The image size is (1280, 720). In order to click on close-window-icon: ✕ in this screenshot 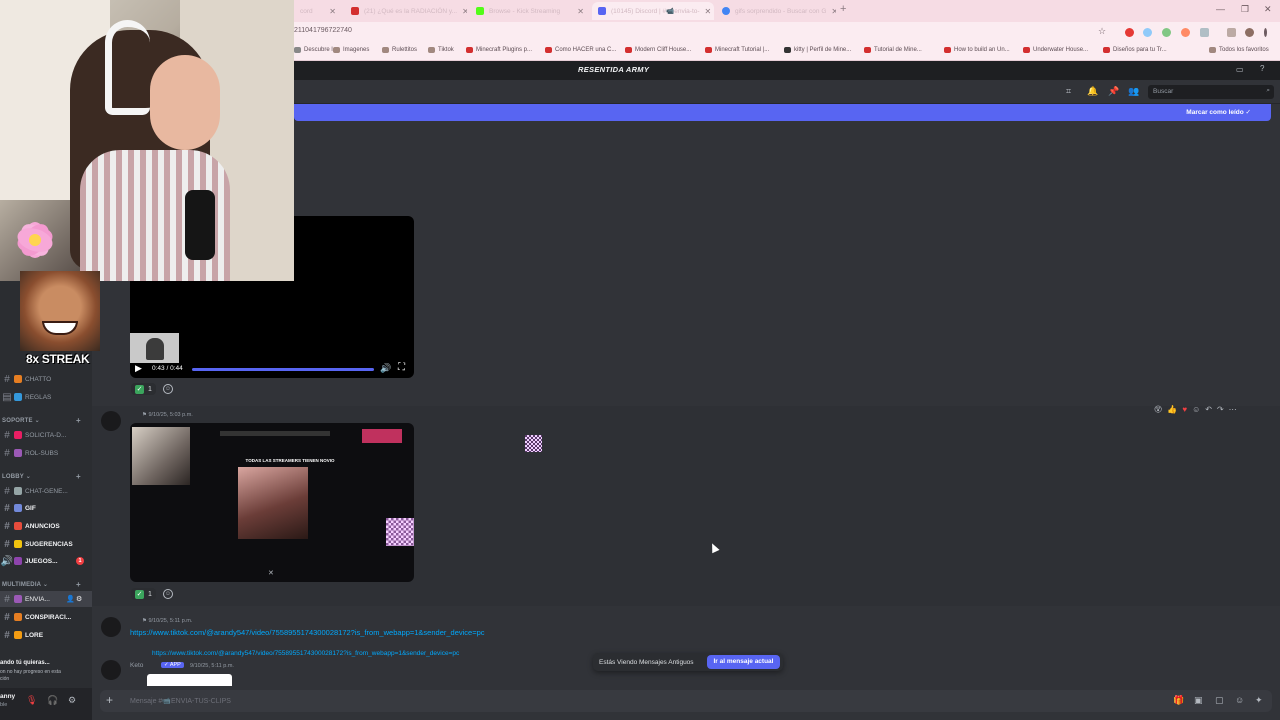, I will do `click(1268, 9)`.